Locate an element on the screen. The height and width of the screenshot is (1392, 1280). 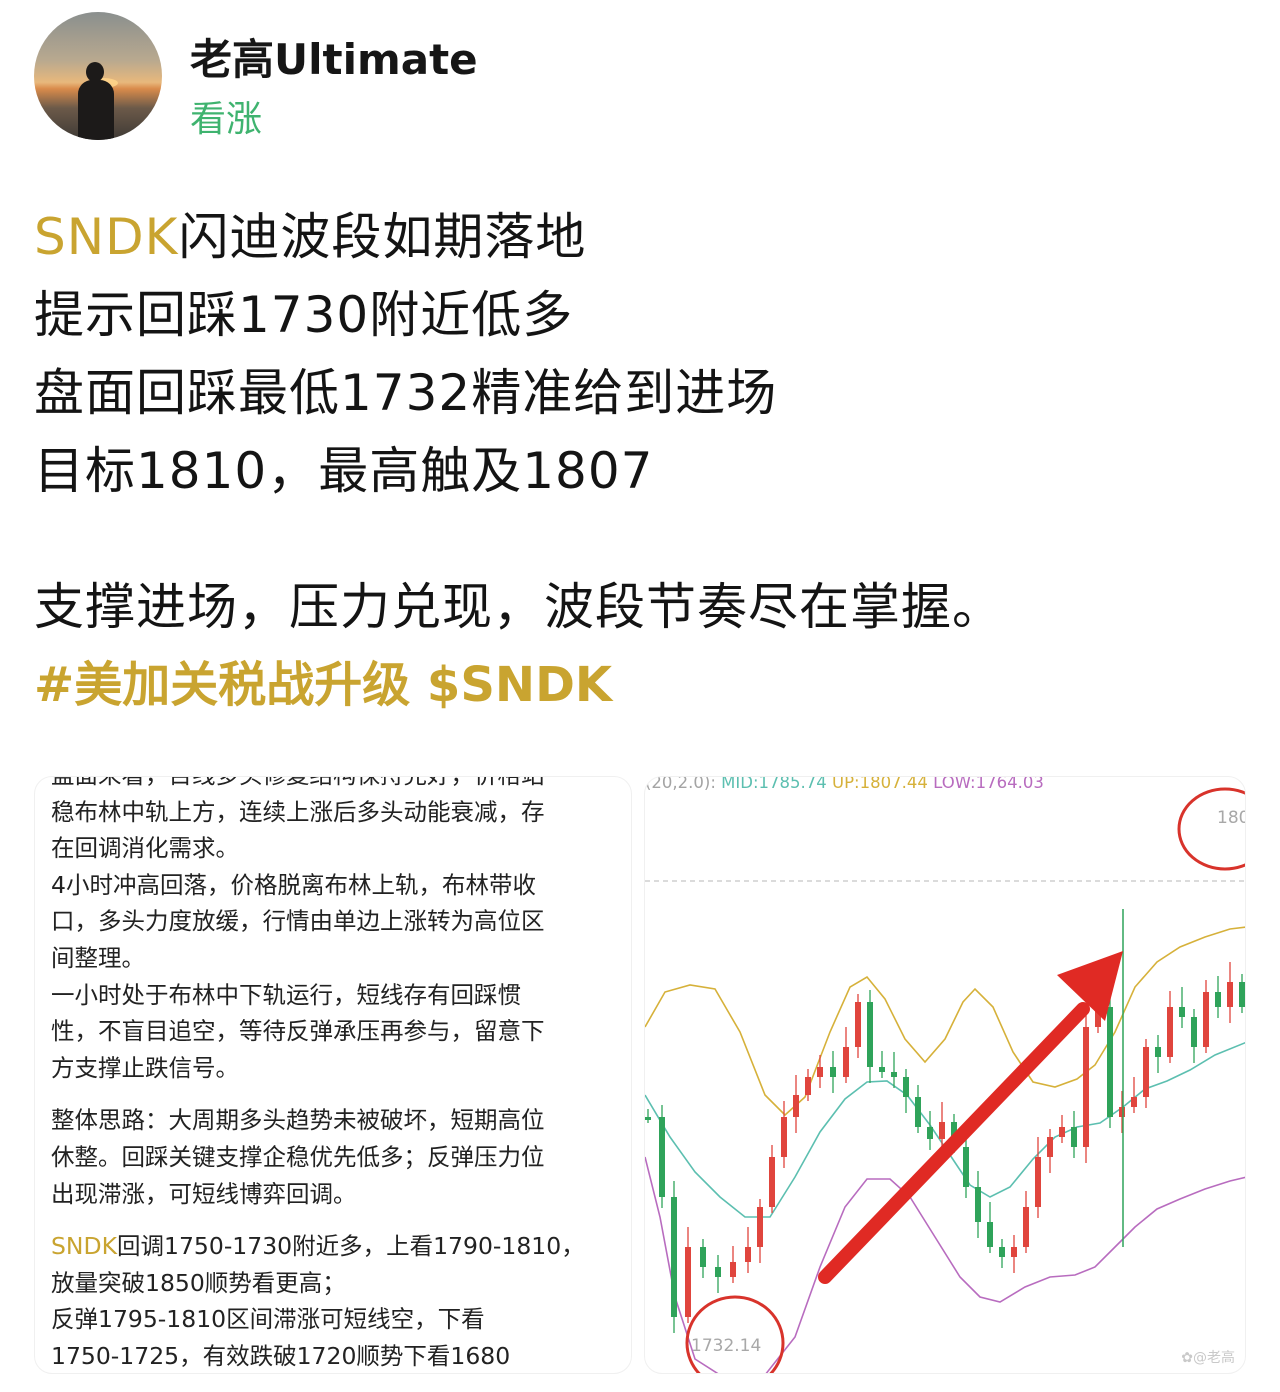
analysis-line: 4小时冲高回落，价格脱离布林上轨，布林带收 is located at coordinates (293, 884).